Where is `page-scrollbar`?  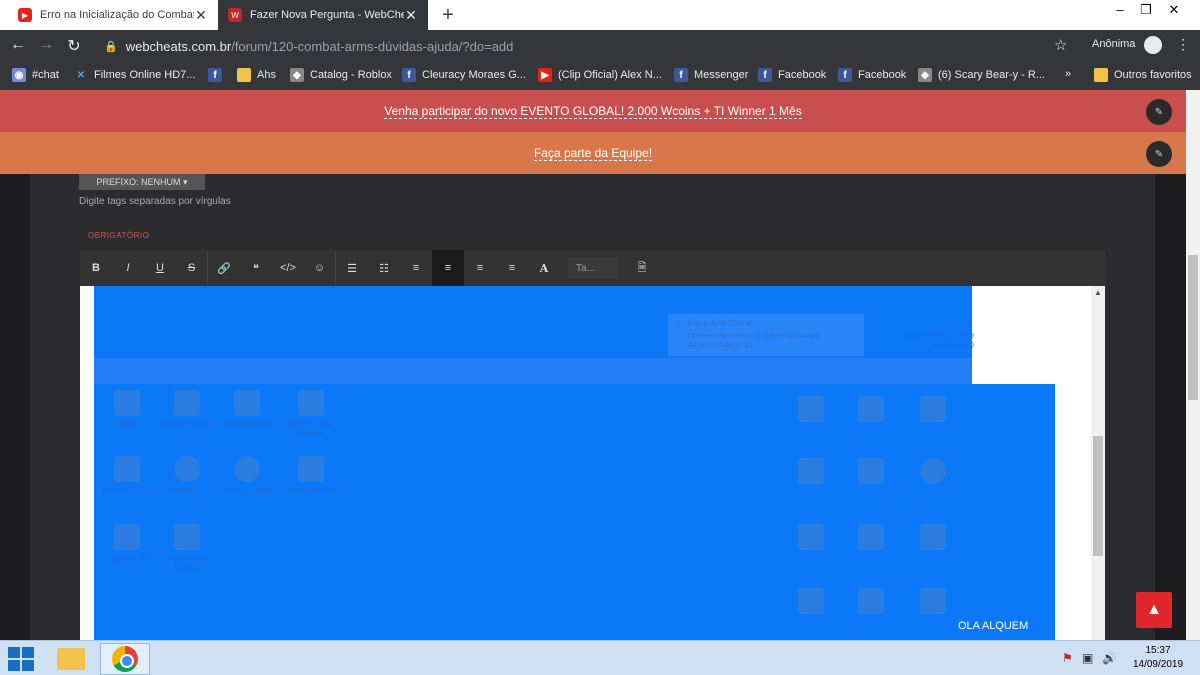
page-scrollbar is located at coordinates (1193, 365).